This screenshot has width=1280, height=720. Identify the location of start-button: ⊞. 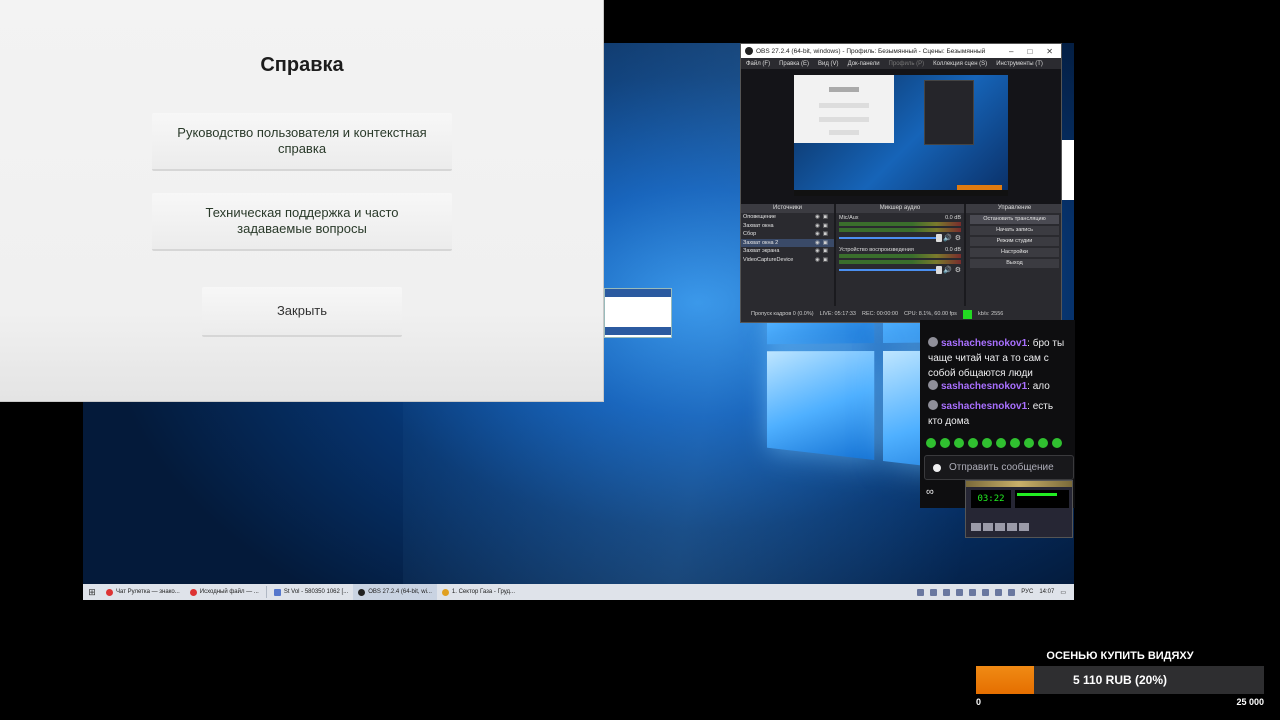
(92, 592).